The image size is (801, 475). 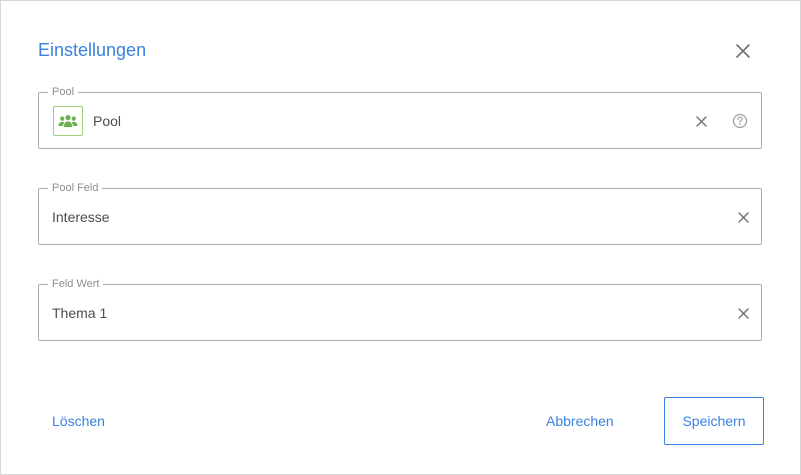 What do you see at coordinates (92, 50) in the screenshot?
I see `dialog-title: Einstellungen` at bounding box center [92, 50].